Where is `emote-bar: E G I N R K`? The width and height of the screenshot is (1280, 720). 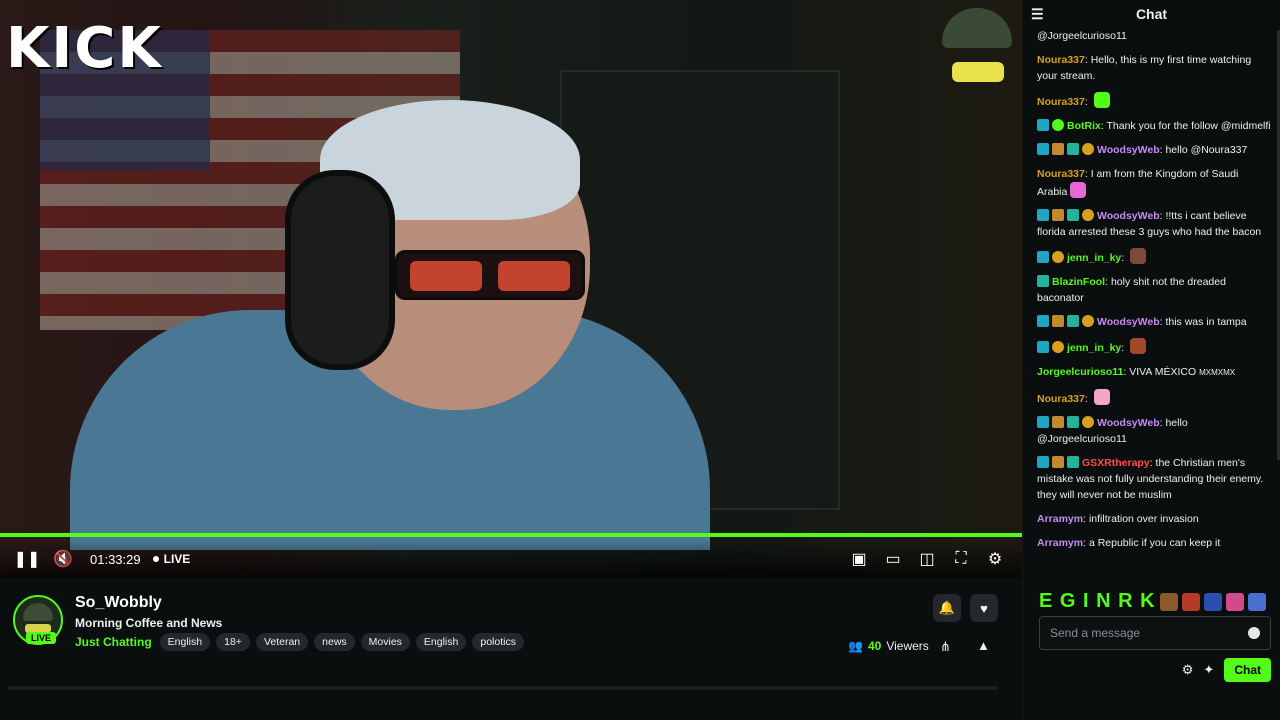
emote-bar: E G I N R K is located at coordinates (1152, 601).